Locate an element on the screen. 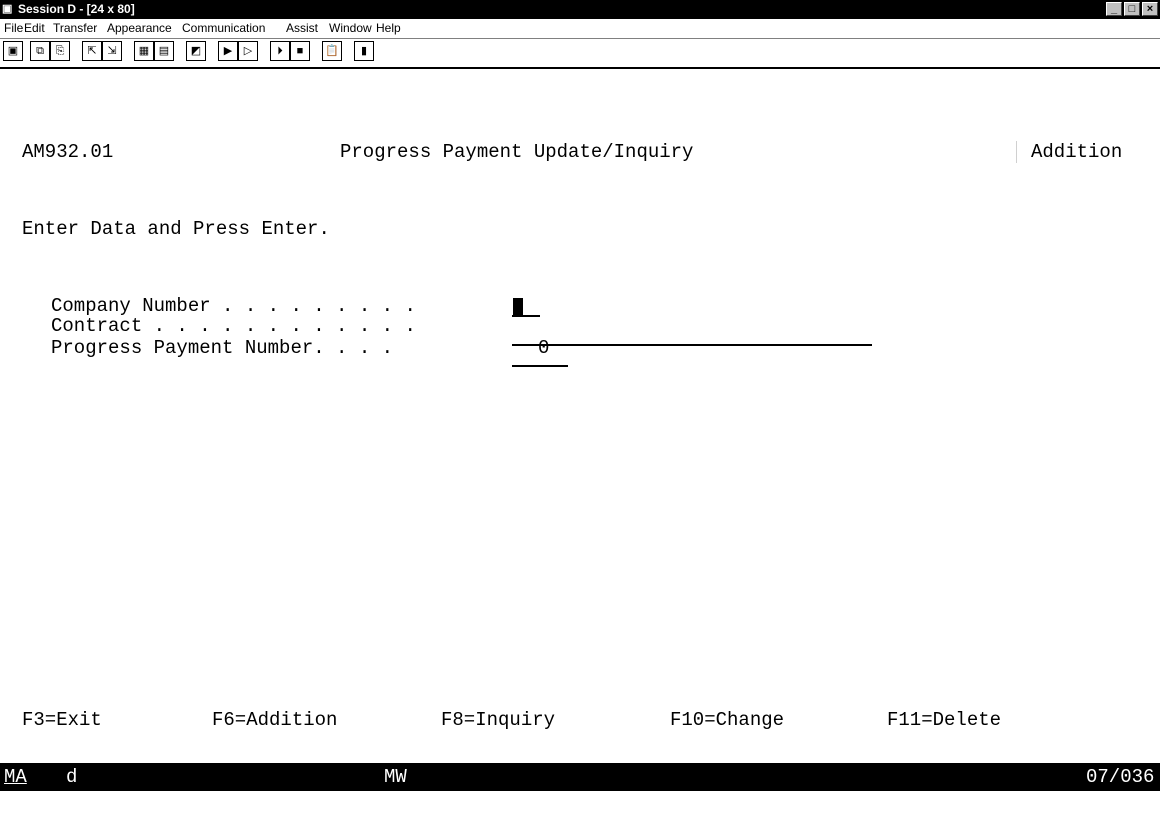 The image size is (1160, 820). session-indicator: d is located at coordinates (72, 777).